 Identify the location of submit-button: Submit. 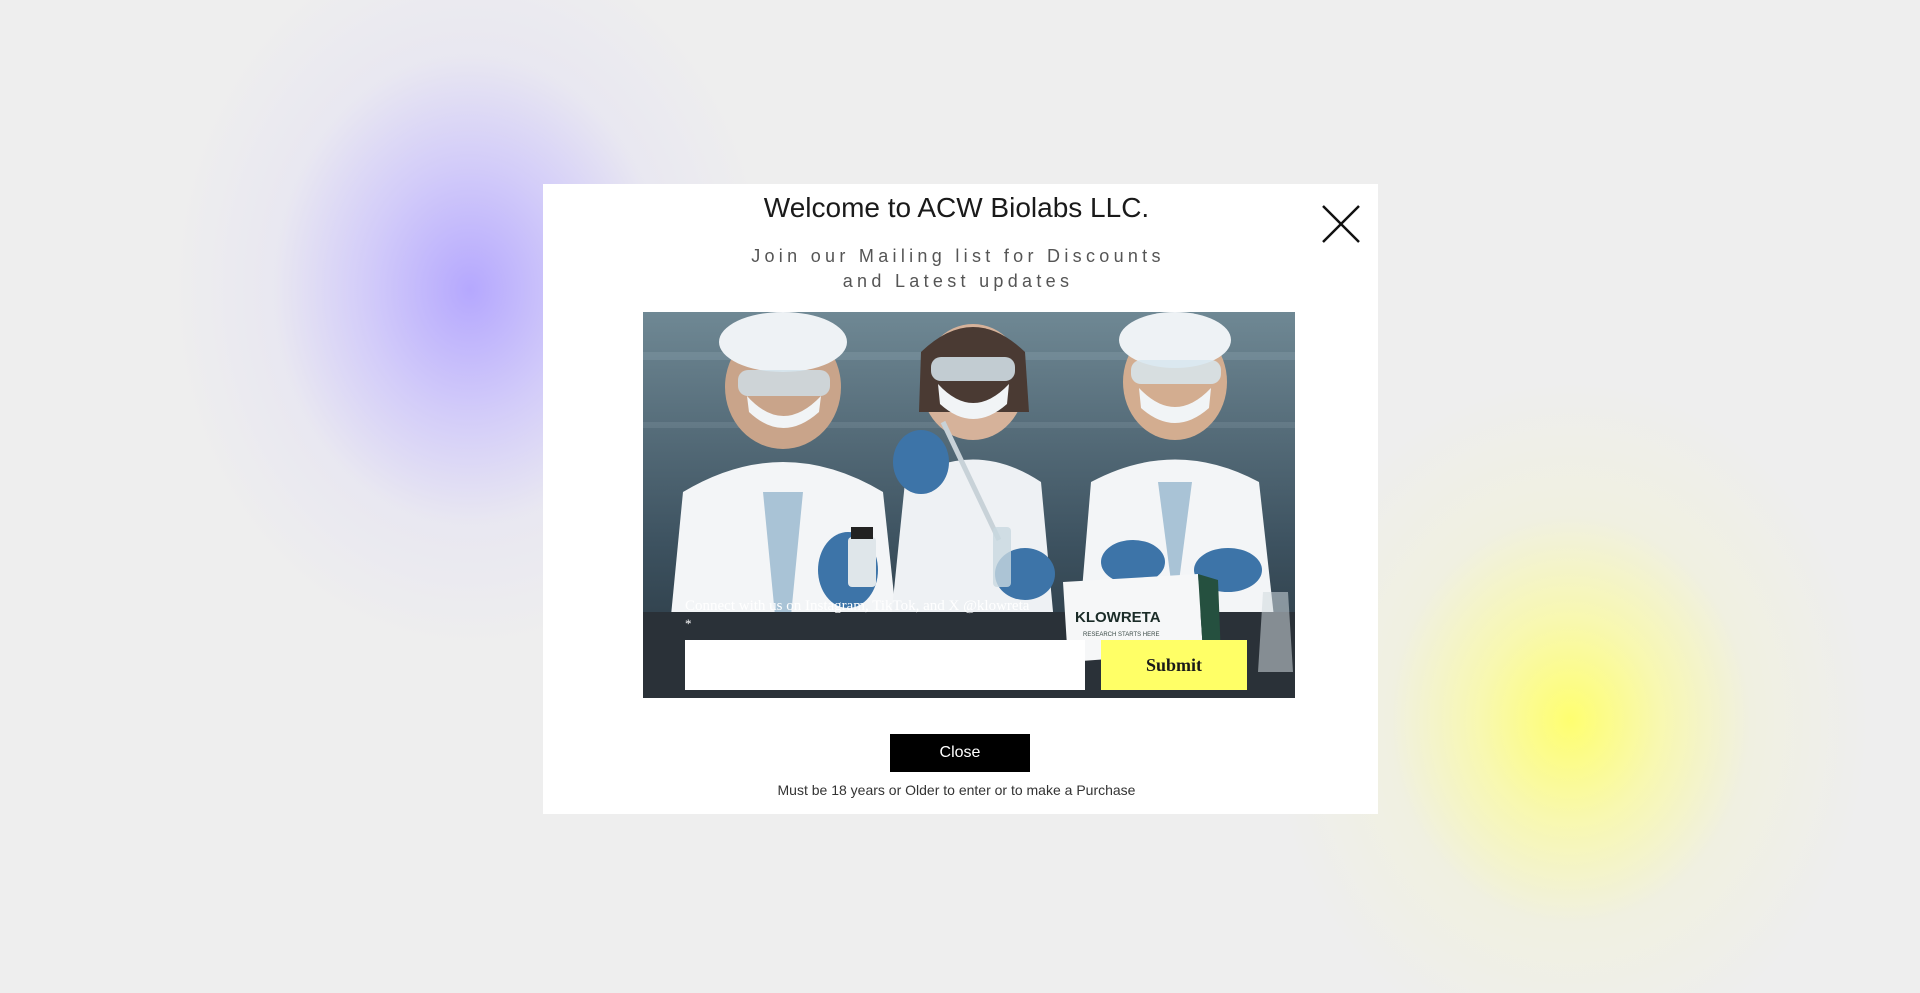
(1174, 665).